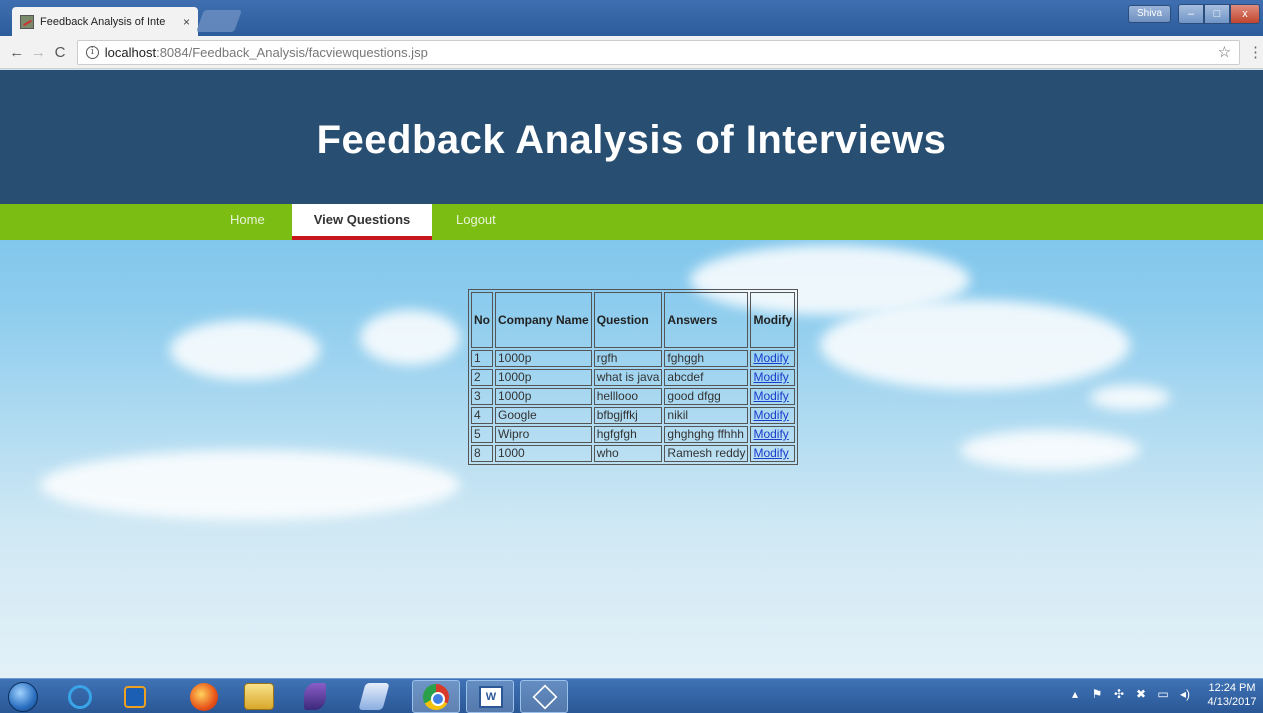 The height and width of the screenshot is (713, 1263). I want to click on show-hidden-icons-icon: ▴, so click(1075, 694).